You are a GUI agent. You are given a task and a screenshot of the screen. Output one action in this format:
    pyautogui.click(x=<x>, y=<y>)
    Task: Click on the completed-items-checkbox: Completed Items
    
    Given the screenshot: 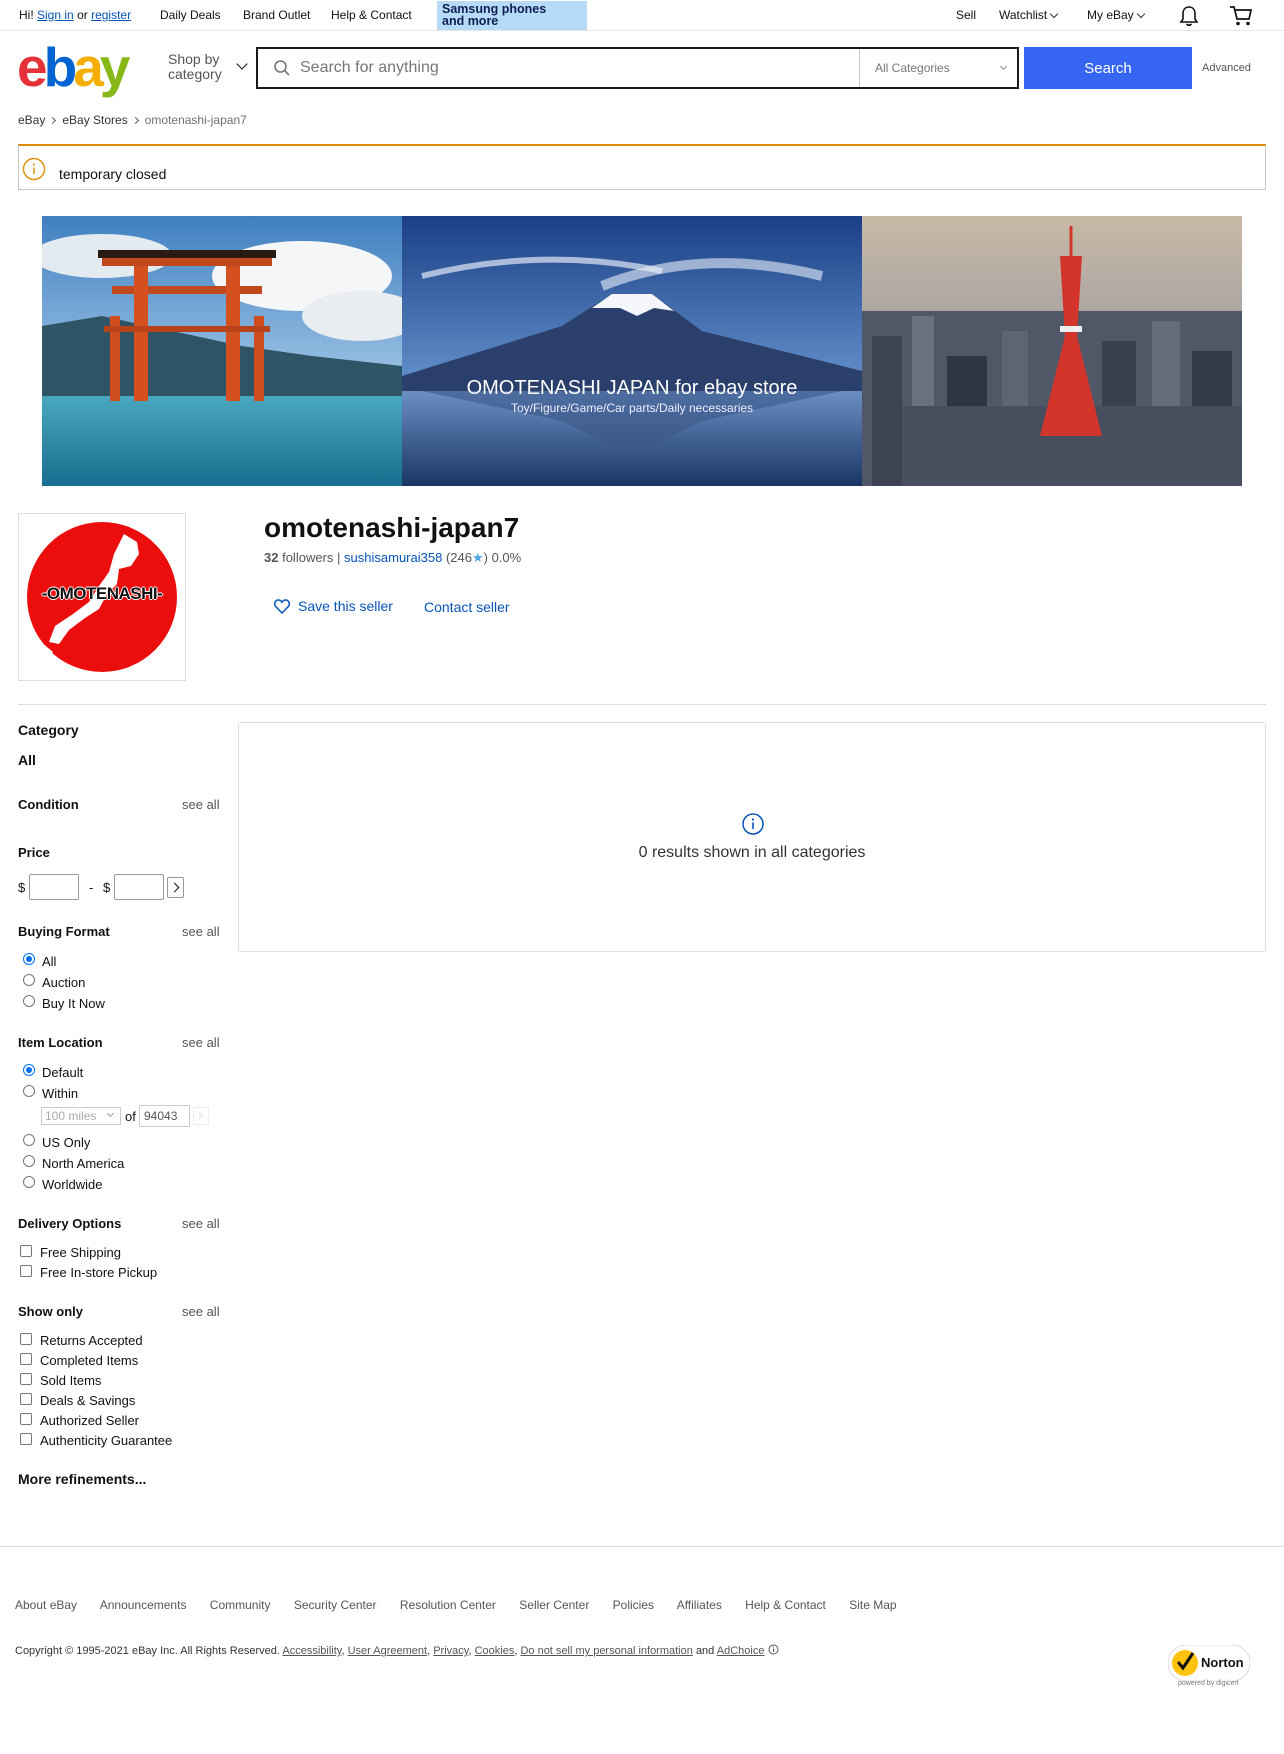 What is the action you would take?
    pyautogui.click(x=79, y=1360)
    